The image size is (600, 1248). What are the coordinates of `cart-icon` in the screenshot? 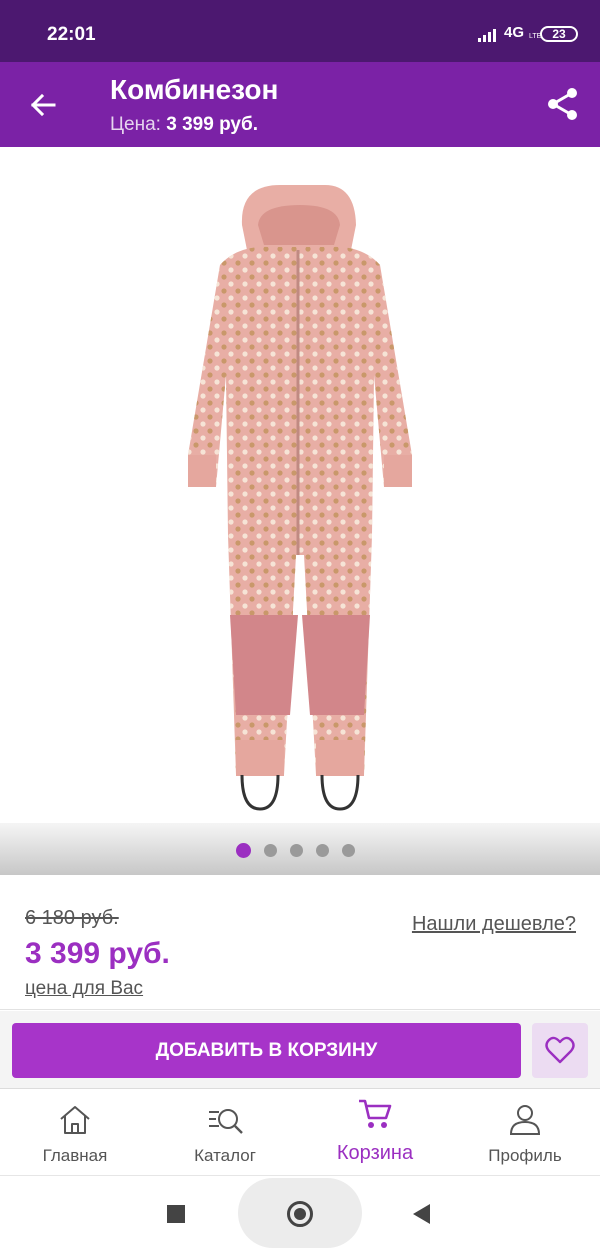 It's located at (375, 1113).